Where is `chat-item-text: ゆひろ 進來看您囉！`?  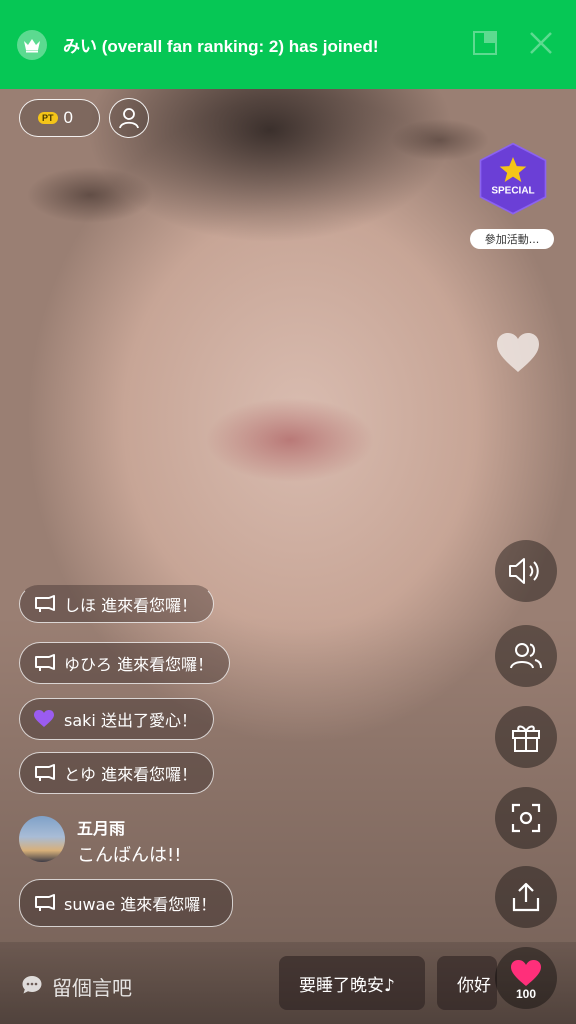 chat-item-text: ゆひろ 進來看您囉！ is located at coordinates (139, 664).